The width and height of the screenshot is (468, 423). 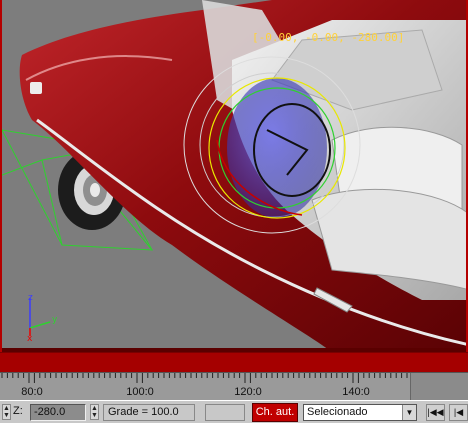 What do you see at coordinates (30, 298) in the screenshot?
I see `svg-text: z` at bounding box center [30, 298].